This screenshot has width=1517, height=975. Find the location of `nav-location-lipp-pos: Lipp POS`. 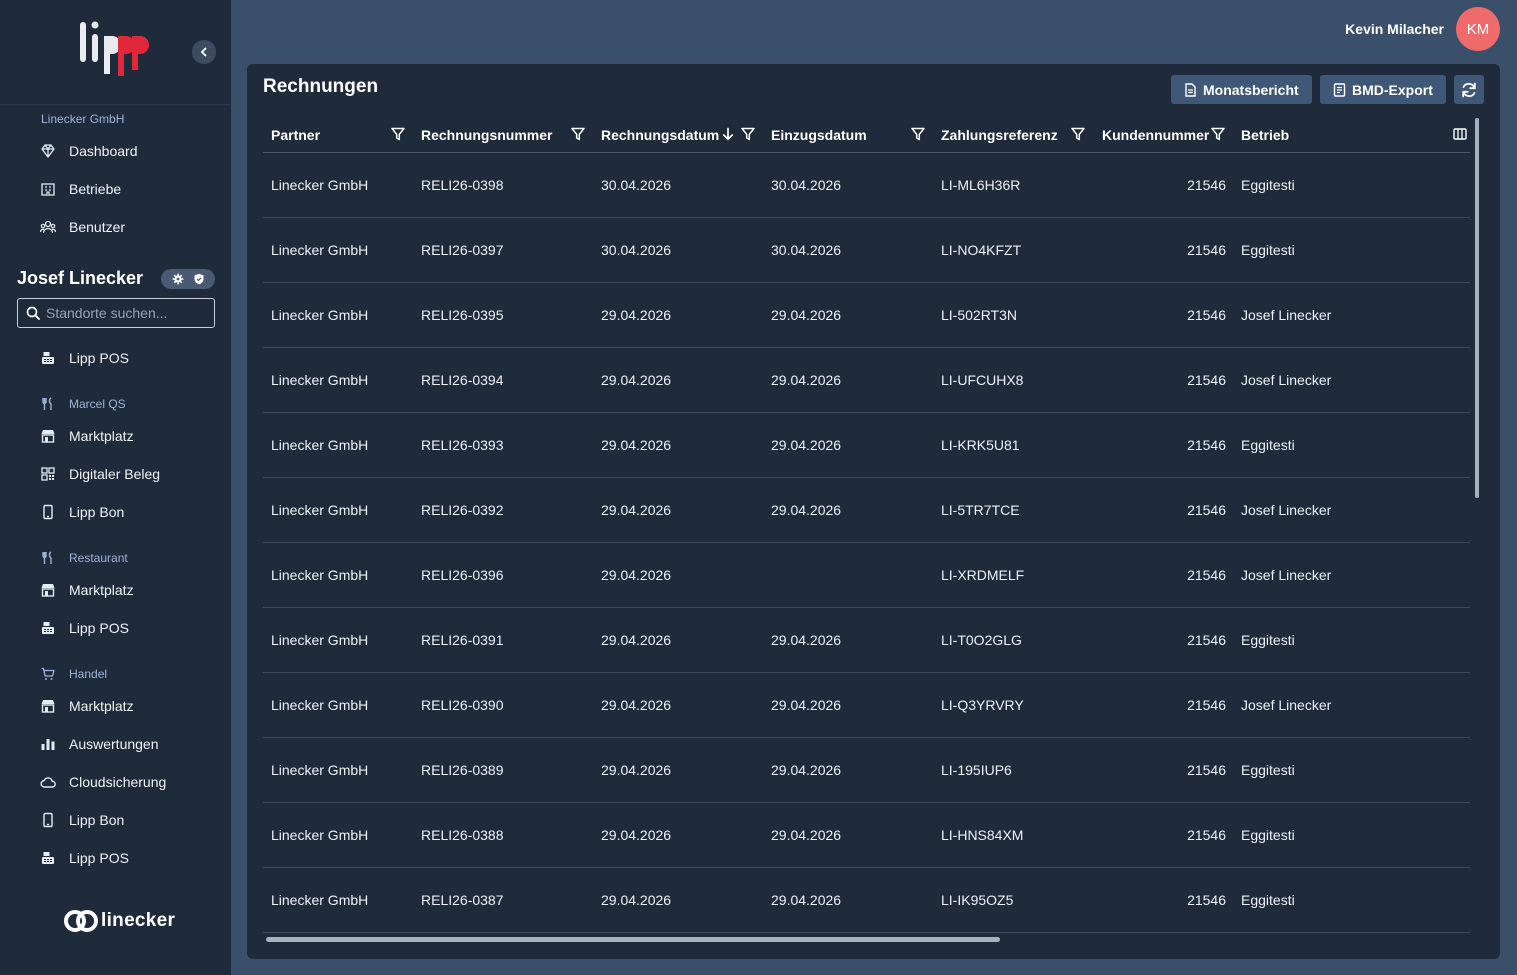

nav-location-lipp-pos: Lipp POS is located at coordinates (83, 358).